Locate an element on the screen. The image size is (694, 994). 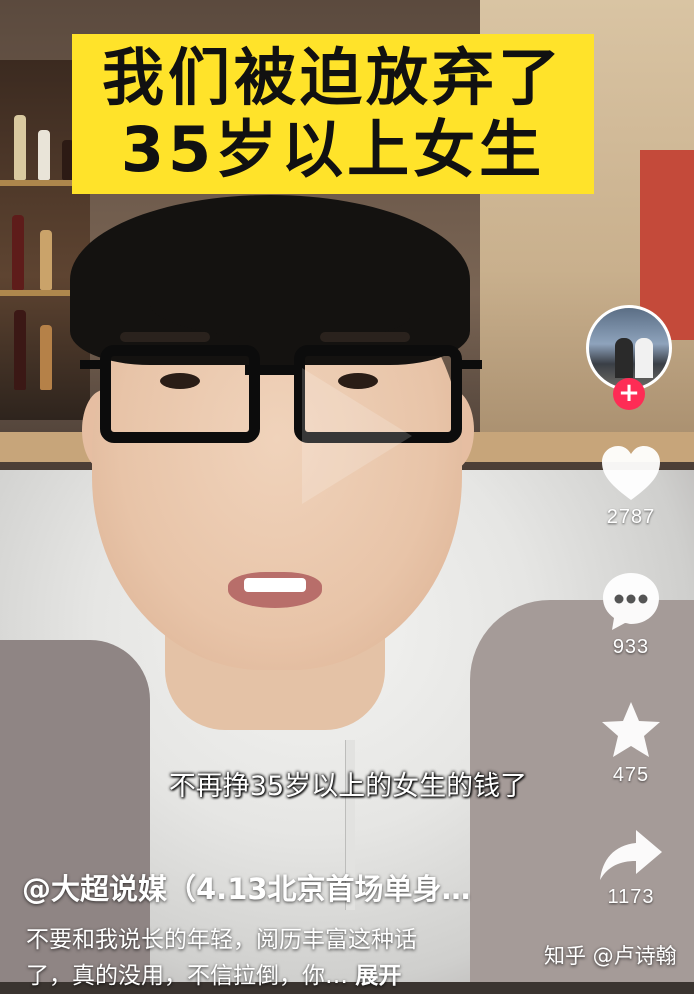
comment-button: 933 is located at coordinates (631, 614).